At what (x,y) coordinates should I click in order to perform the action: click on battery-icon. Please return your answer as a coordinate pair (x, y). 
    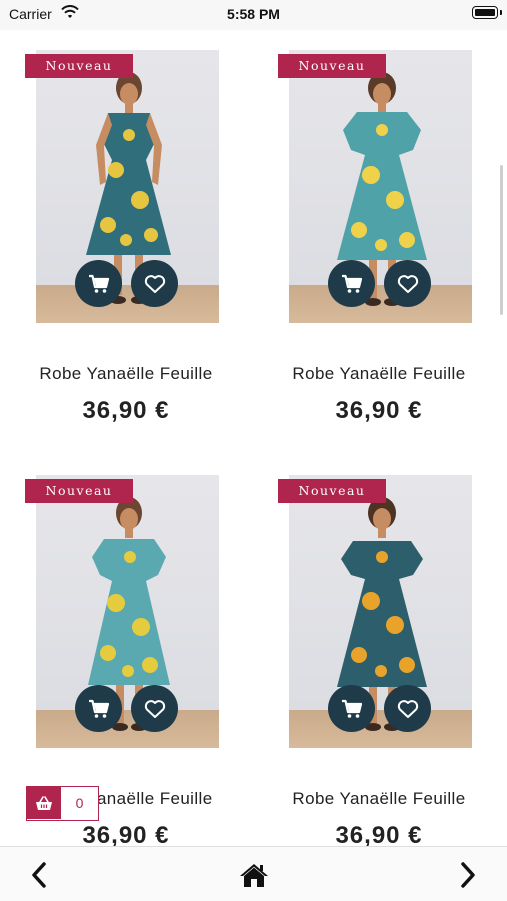
    Looking at the image, I should click on (487, 12).